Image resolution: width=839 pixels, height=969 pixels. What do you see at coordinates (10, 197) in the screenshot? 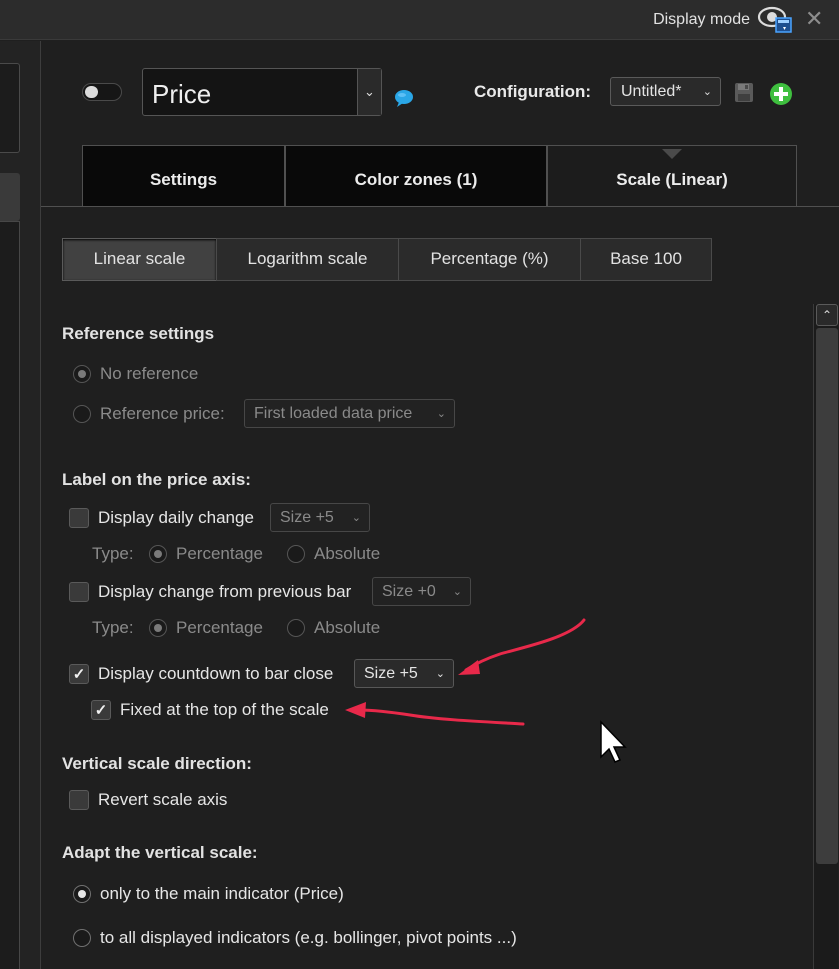
I see `left-panel-tab` at bounding box center [10, 197].